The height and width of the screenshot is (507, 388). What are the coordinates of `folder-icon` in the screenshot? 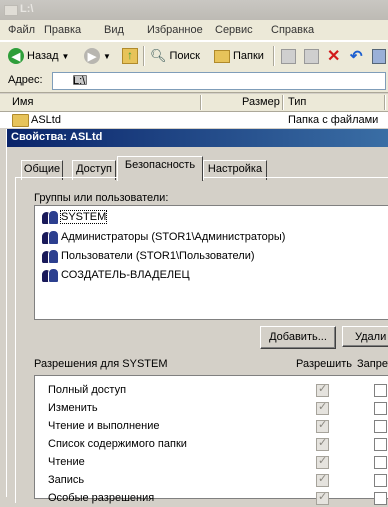 It's located at (20, 120).